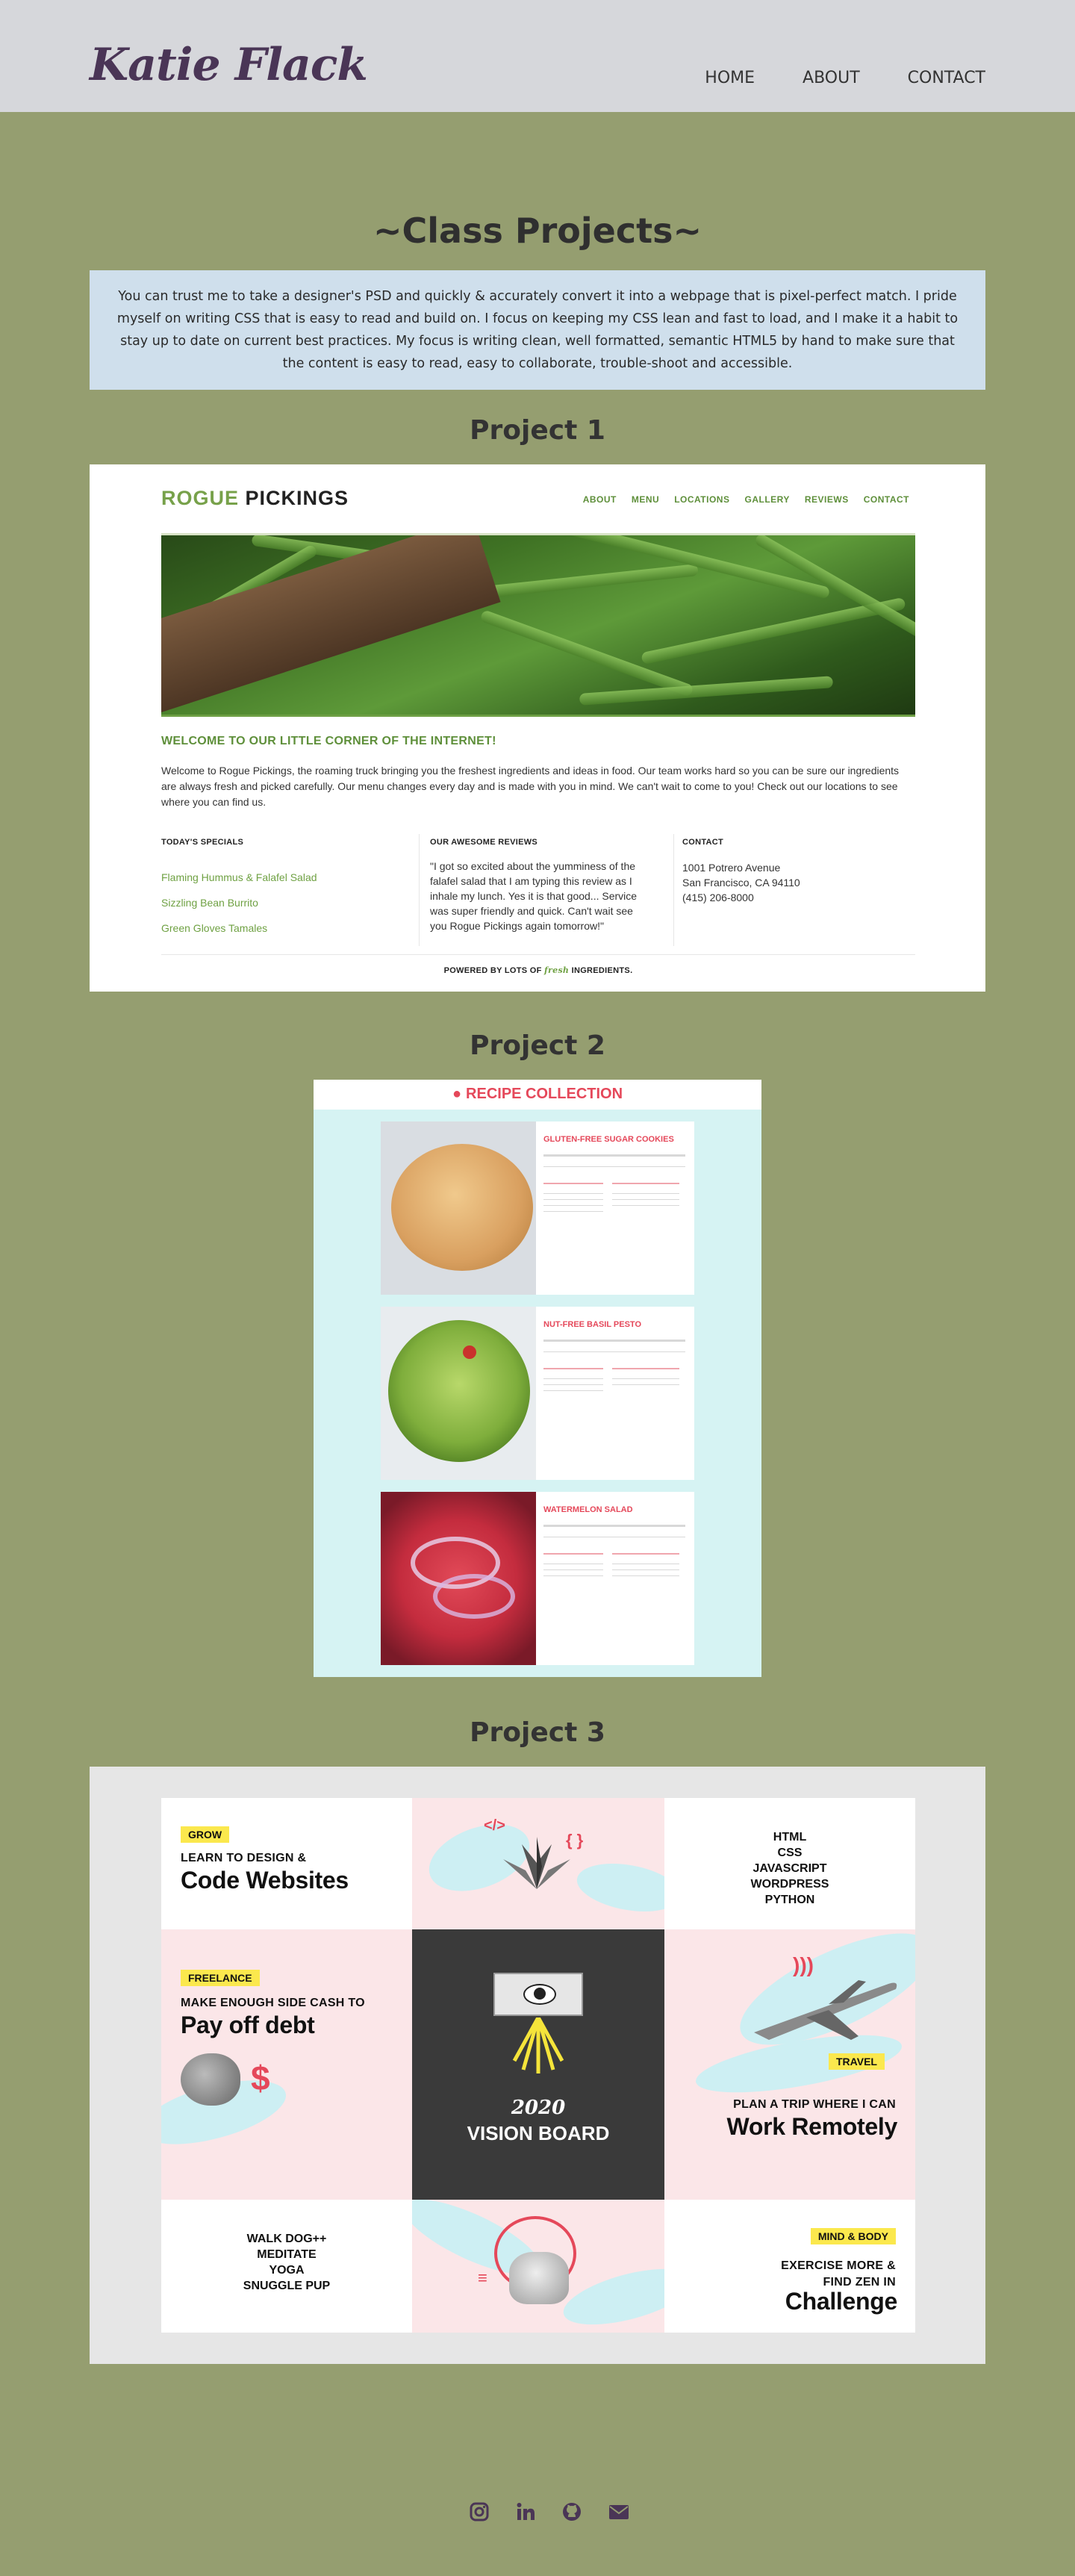  I want to click on rogue-pickings-logo: ROGUE PICKINGS, so click(255, 498).